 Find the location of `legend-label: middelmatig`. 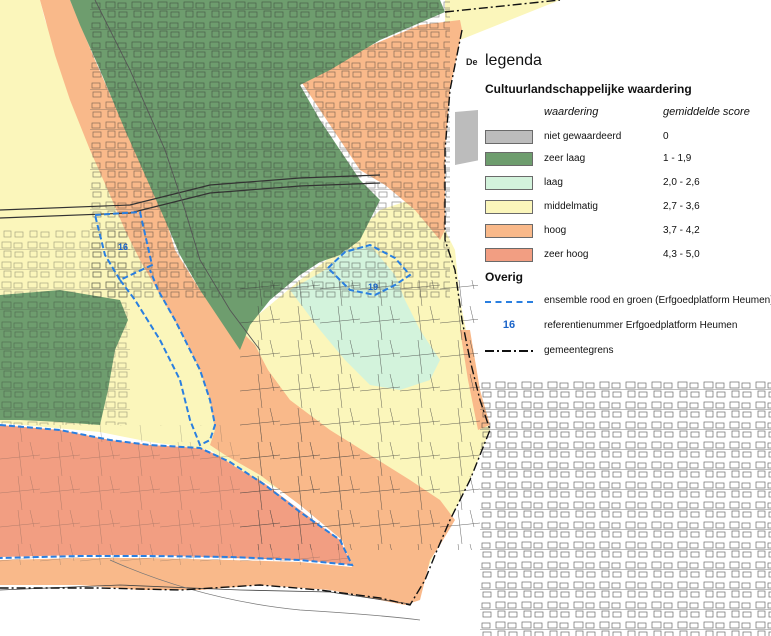

legend-label: middelmatig is located at coordinates (571, 206).